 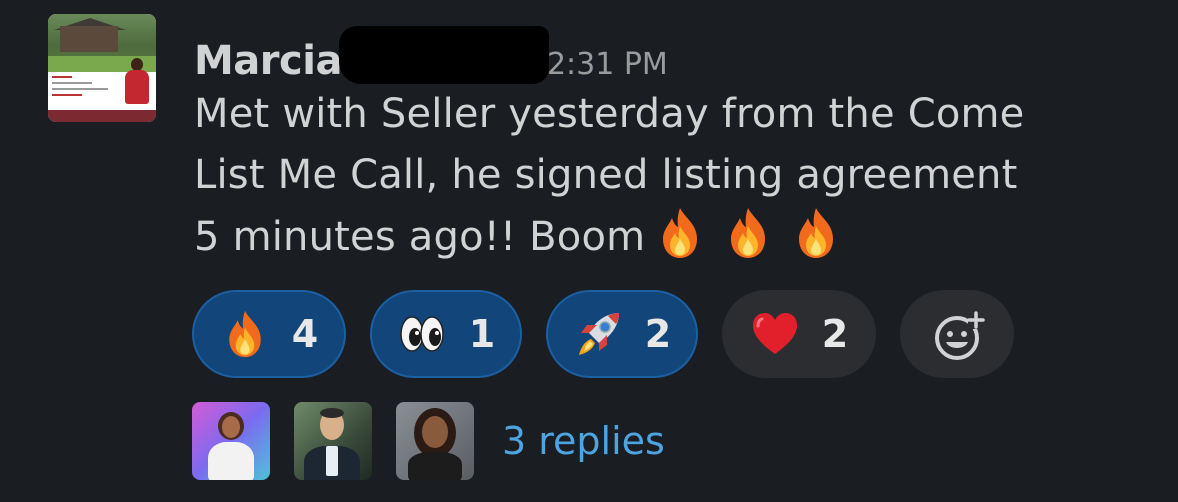 I want to click on heart-emoji, so click(x=775, y=334).